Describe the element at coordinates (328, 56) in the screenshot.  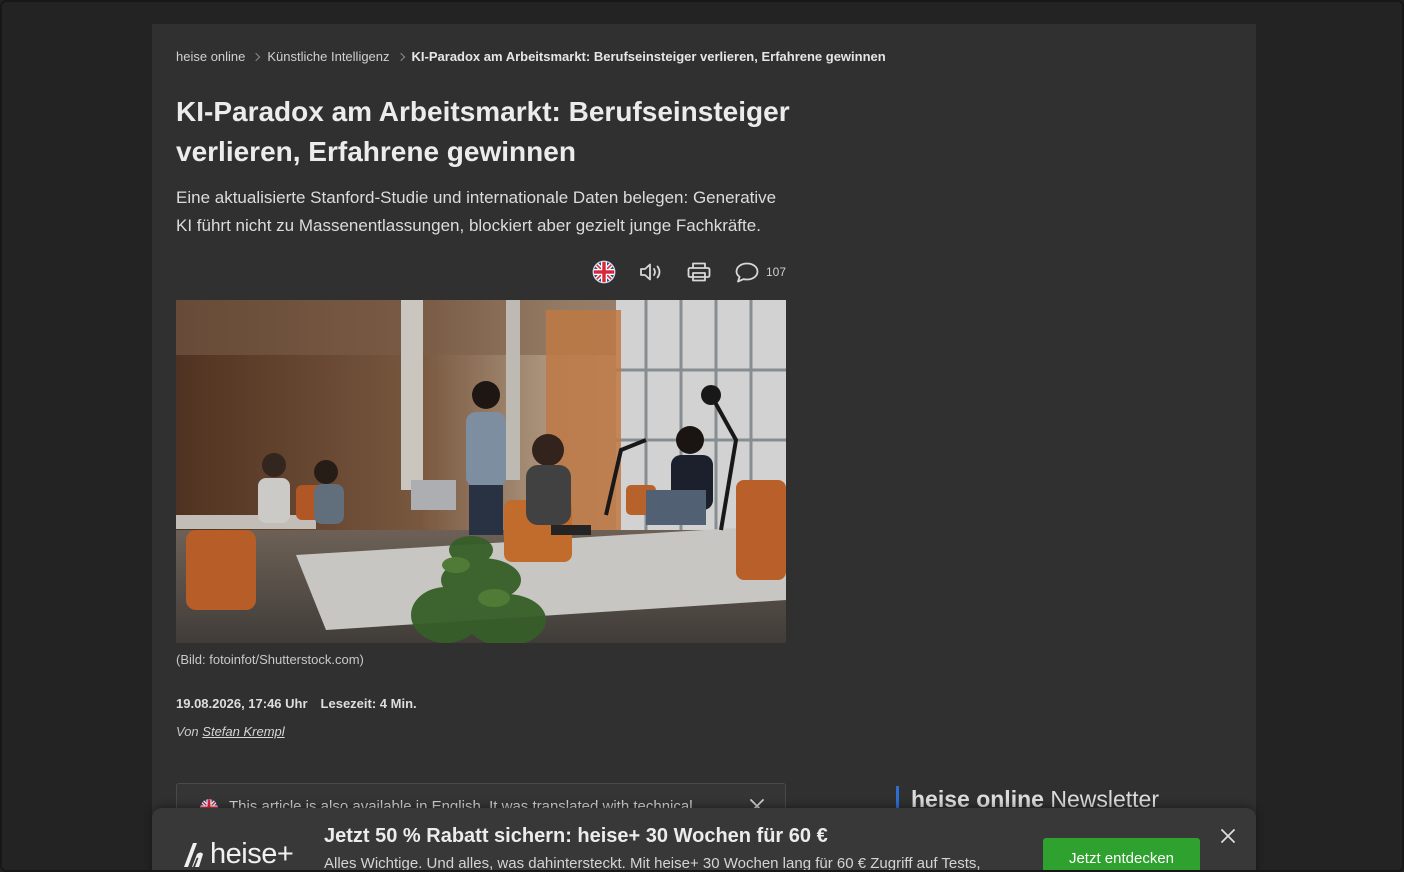
I see `breadcrumb-item-ki: Künstliche Intelligenz` at that location.